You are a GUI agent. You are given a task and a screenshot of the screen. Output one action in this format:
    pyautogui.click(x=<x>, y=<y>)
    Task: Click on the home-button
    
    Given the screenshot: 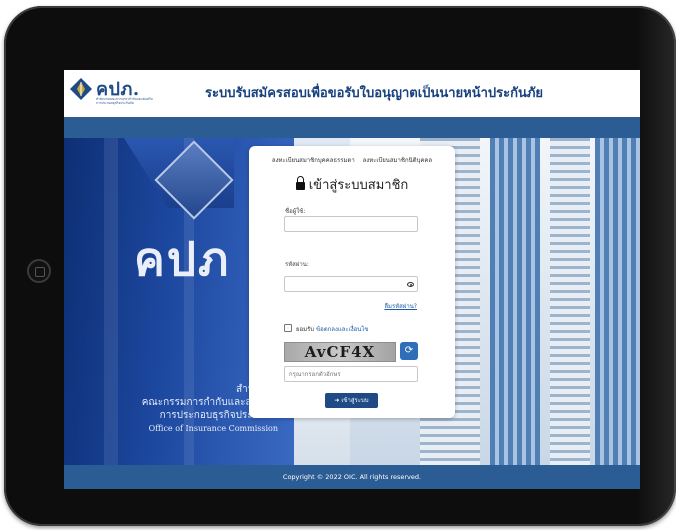 What is the action you would take?
    pyautogui.click(x=39, y=271)
    